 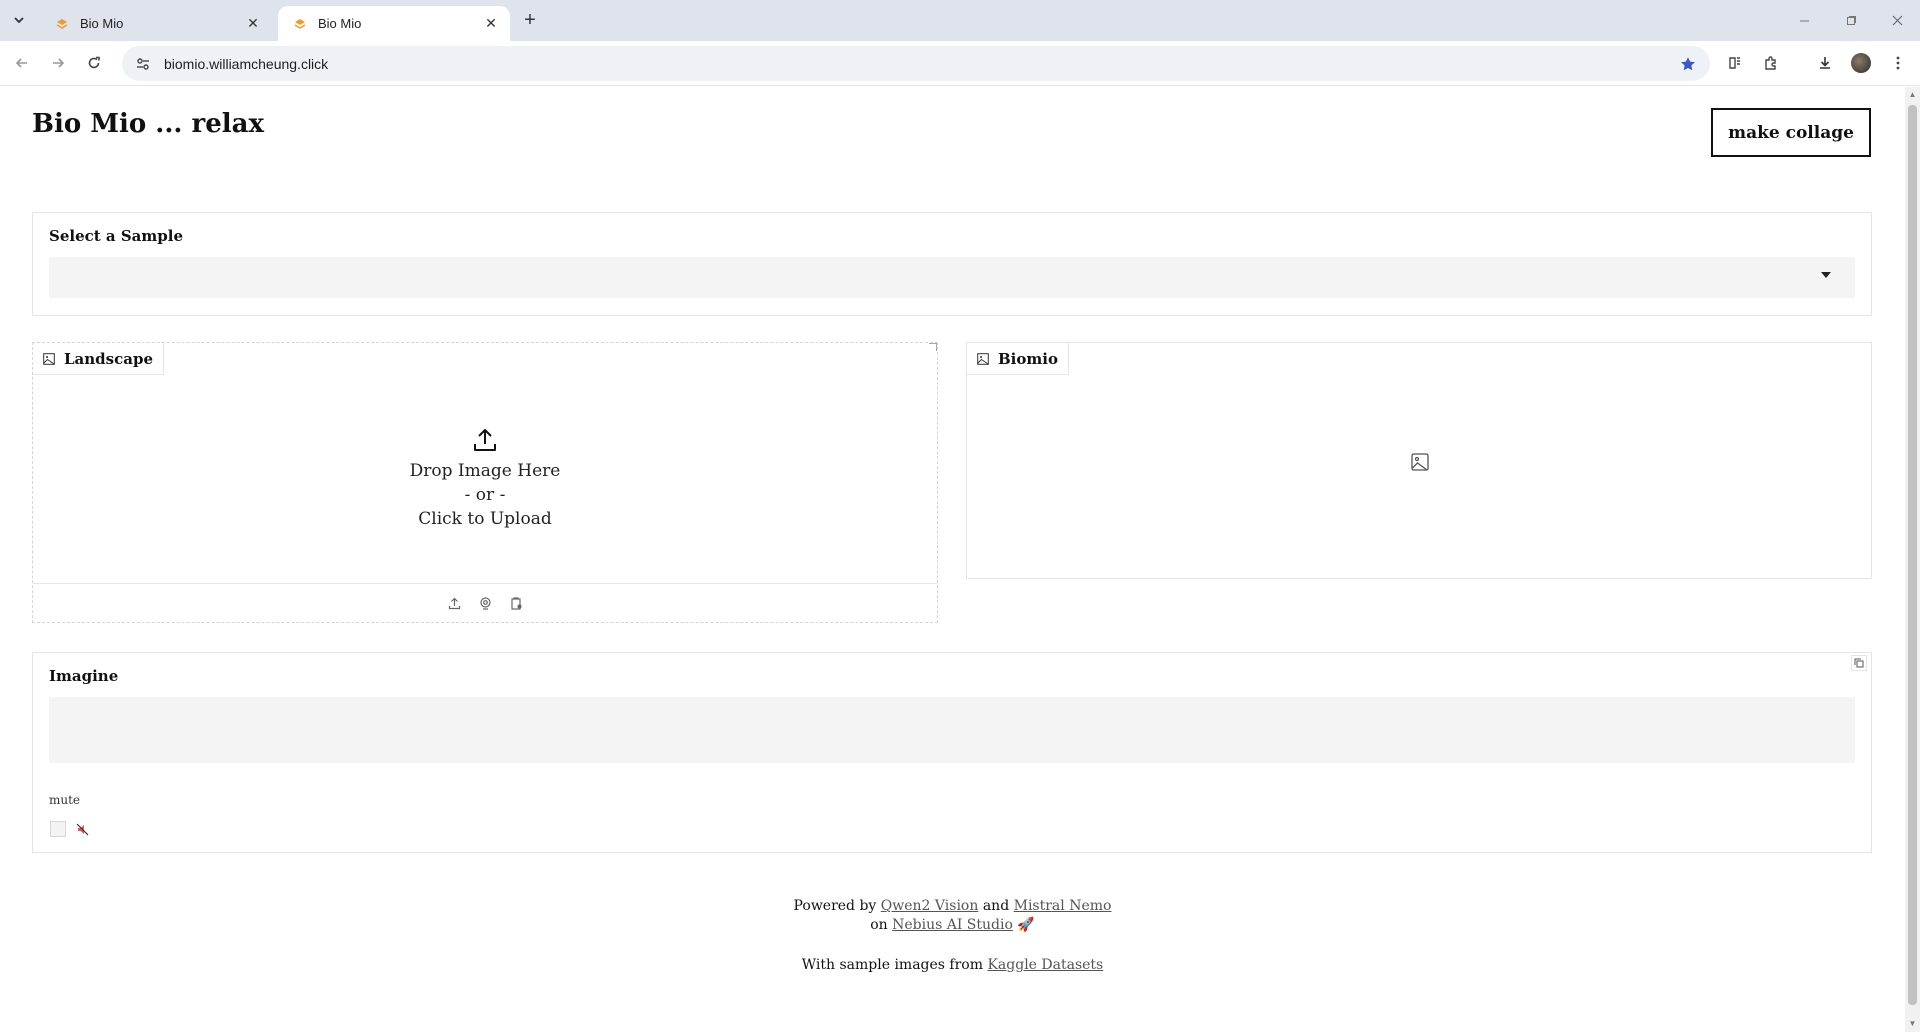 What do you see at coordinates (485, 495) in the screenshot?
I see `or-text: - or -` at bounding box center [485, 495].